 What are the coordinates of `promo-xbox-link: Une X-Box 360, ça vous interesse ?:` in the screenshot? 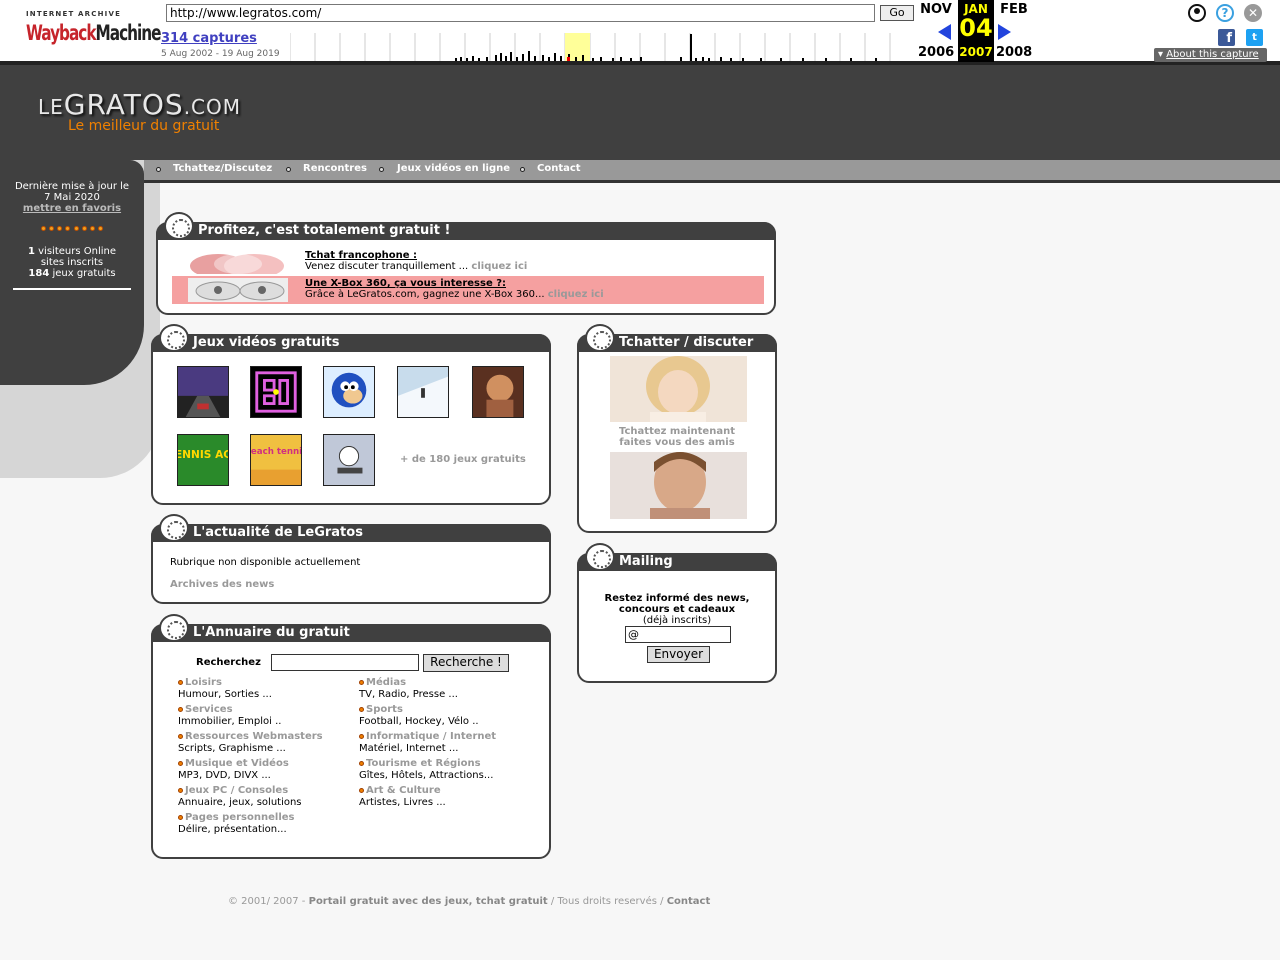 It's located at (454, 283).